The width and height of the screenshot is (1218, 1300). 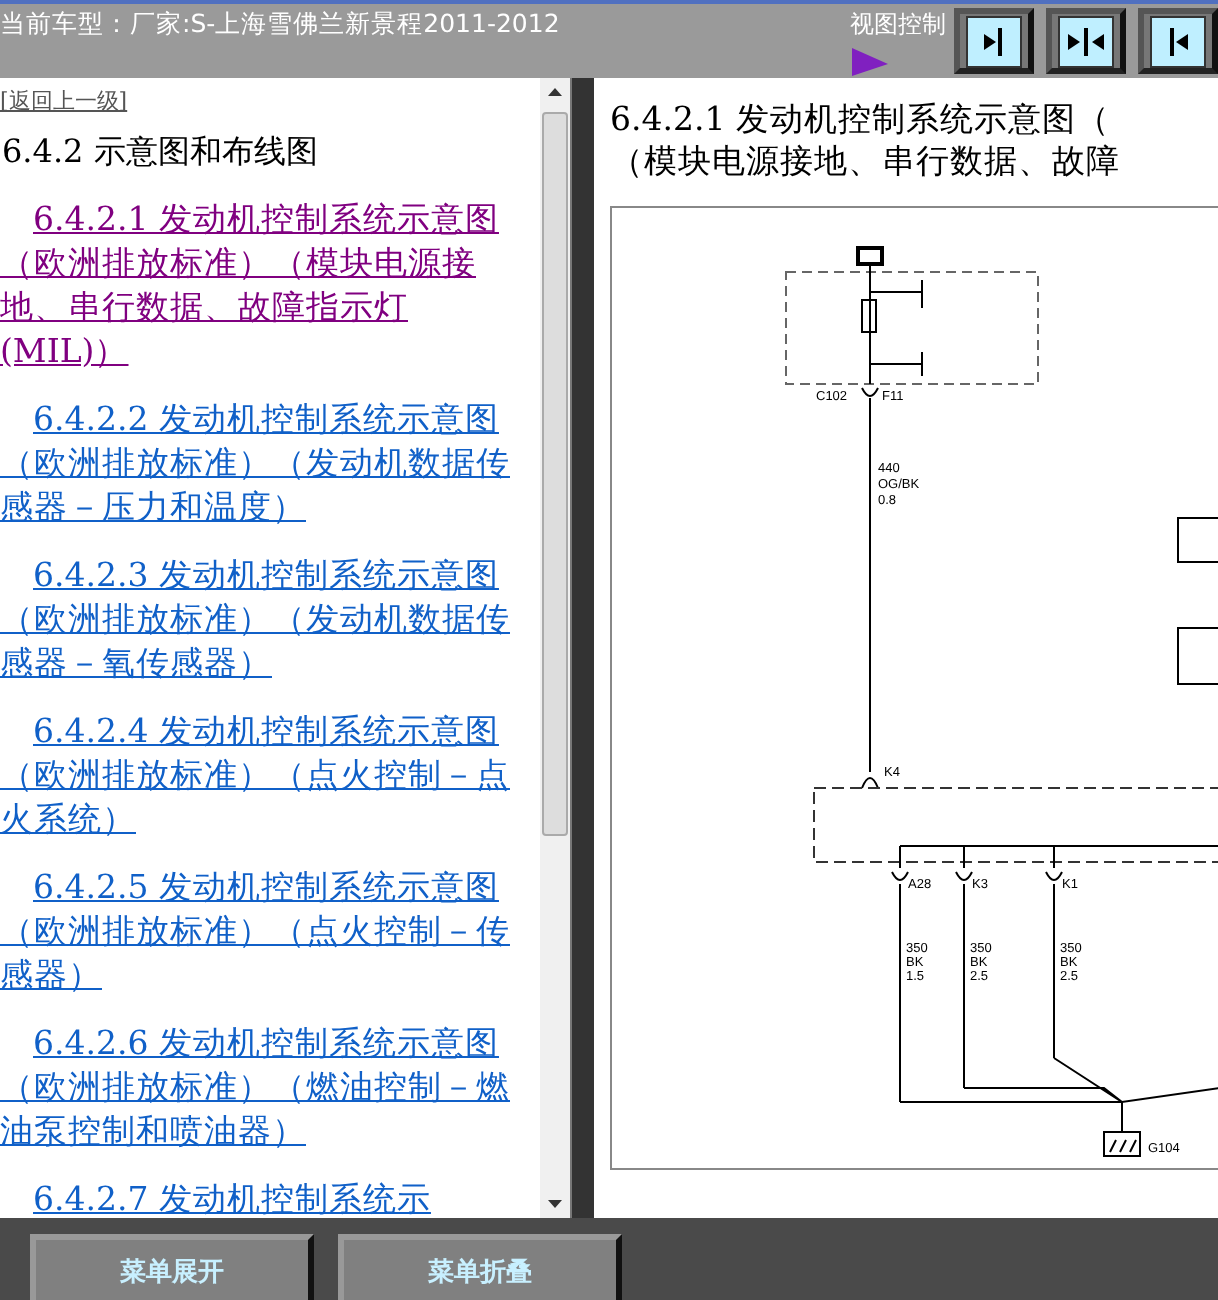 I want to click on menu-button: 菜单展开, so click(x=172, y=1267).